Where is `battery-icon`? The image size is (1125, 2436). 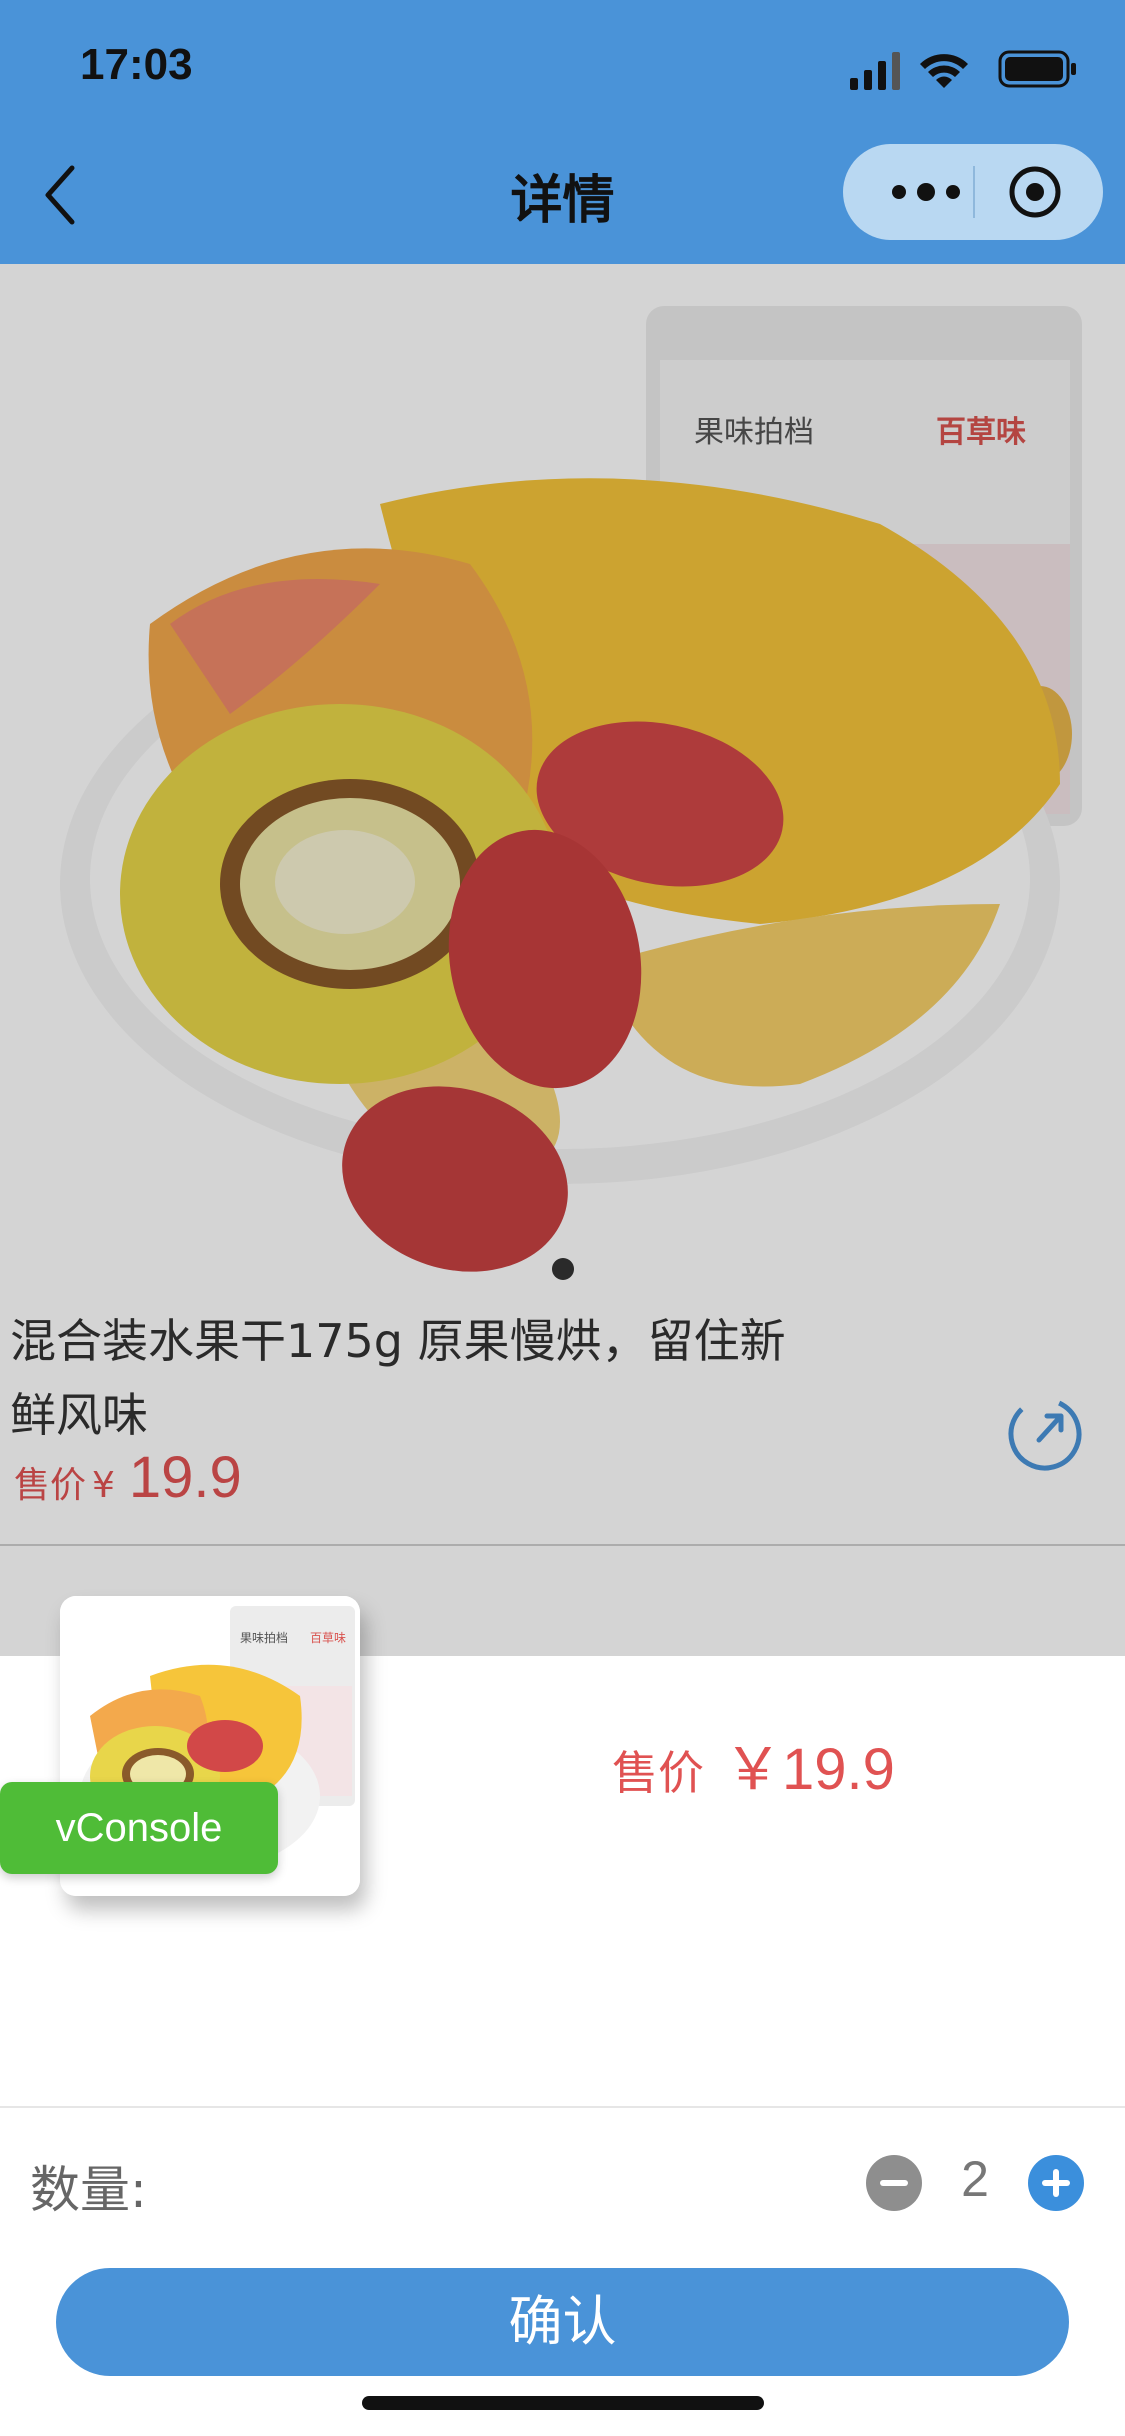 battery-icon is located at coordinates (1037, 69).